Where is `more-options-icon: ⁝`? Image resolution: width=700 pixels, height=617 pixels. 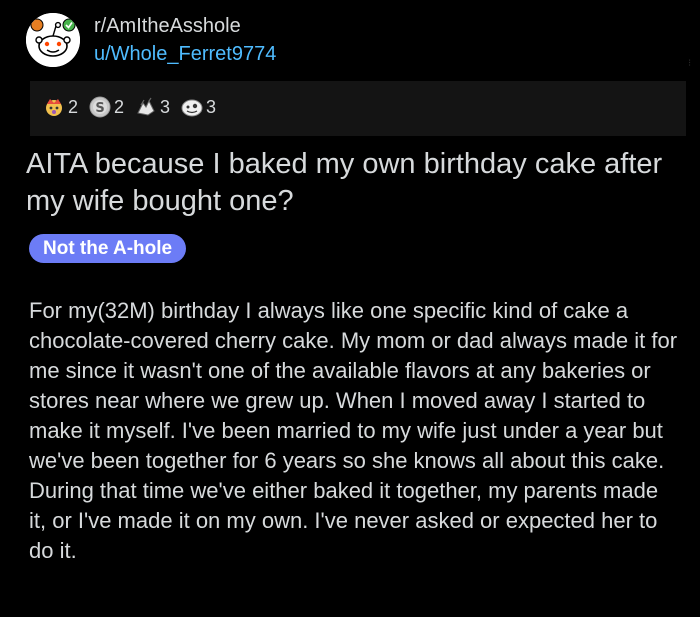
more-options-icon: ⁝ is located at coordinates (691, 63).